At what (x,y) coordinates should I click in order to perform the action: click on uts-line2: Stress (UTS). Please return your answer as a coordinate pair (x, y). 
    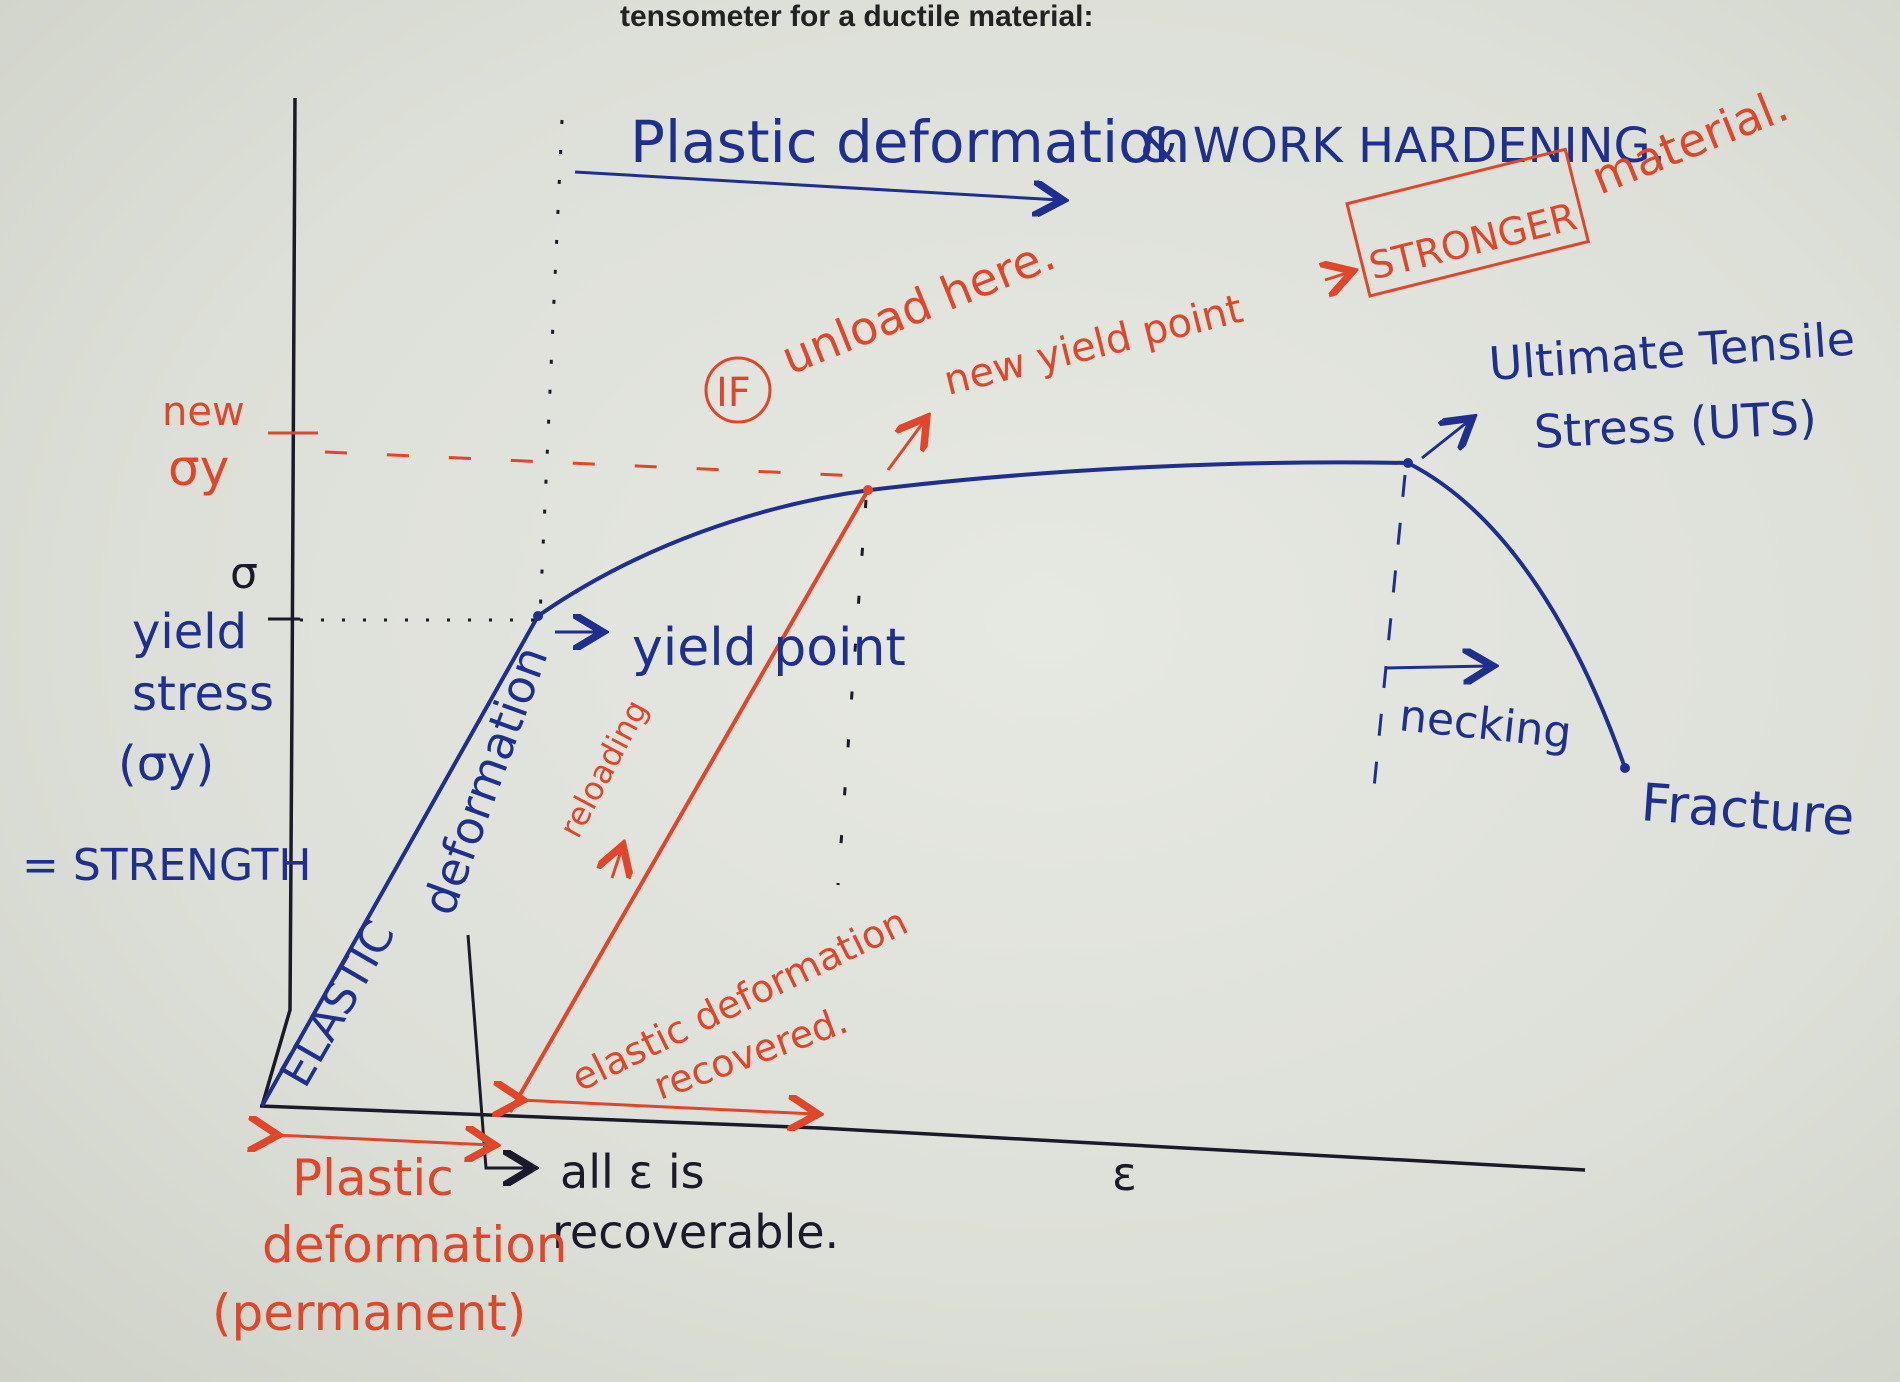
    Looking at the image, I should click on (1675, 424).